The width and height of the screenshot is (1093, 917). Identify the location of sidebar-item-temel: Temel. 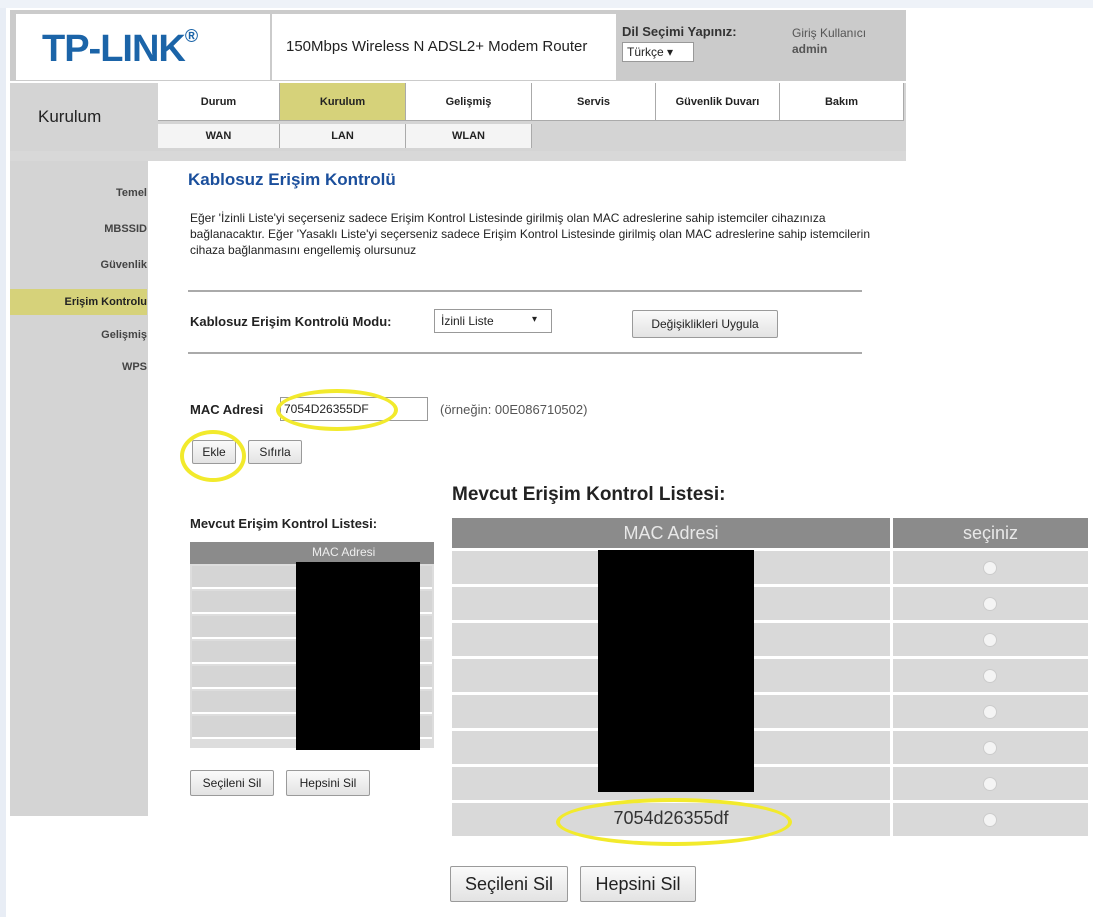
(131, 193).